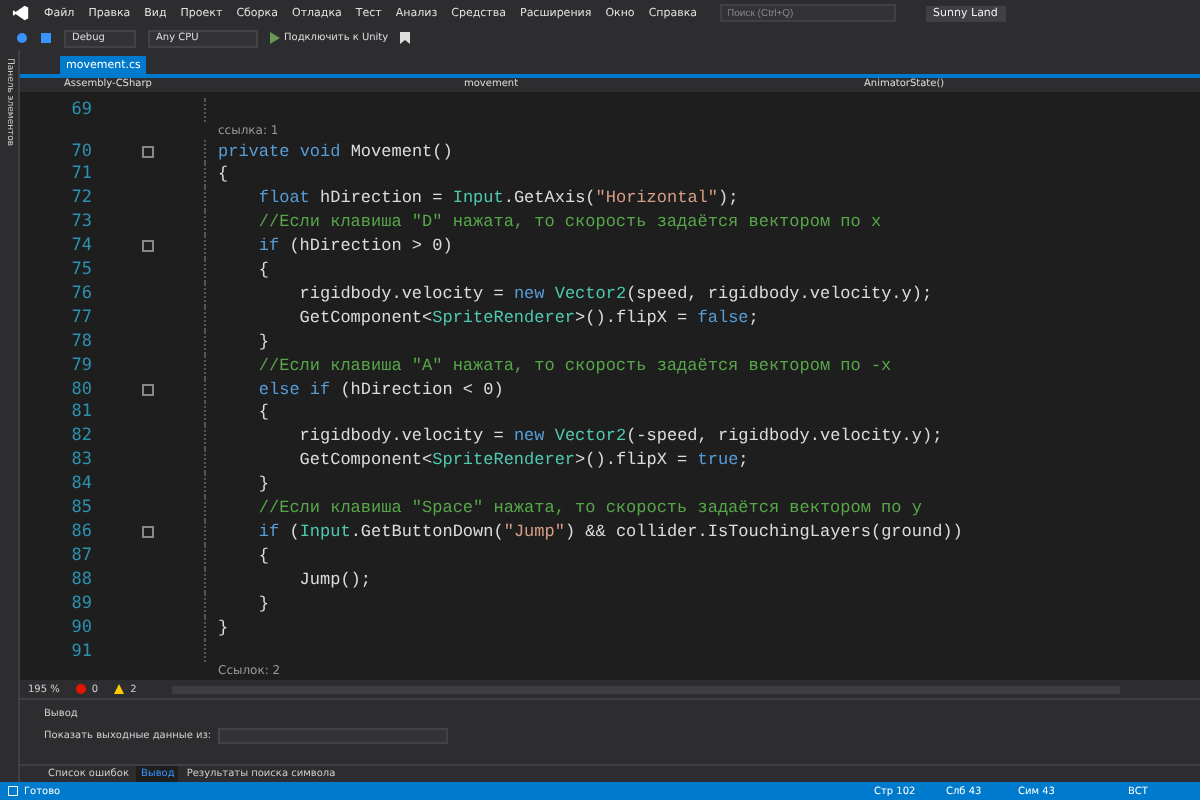 The image size is (1200, 800). What do you see at coordinates (119, 689) in the screenshot?
I see `warning-icon` at bounding box center [119, 689].